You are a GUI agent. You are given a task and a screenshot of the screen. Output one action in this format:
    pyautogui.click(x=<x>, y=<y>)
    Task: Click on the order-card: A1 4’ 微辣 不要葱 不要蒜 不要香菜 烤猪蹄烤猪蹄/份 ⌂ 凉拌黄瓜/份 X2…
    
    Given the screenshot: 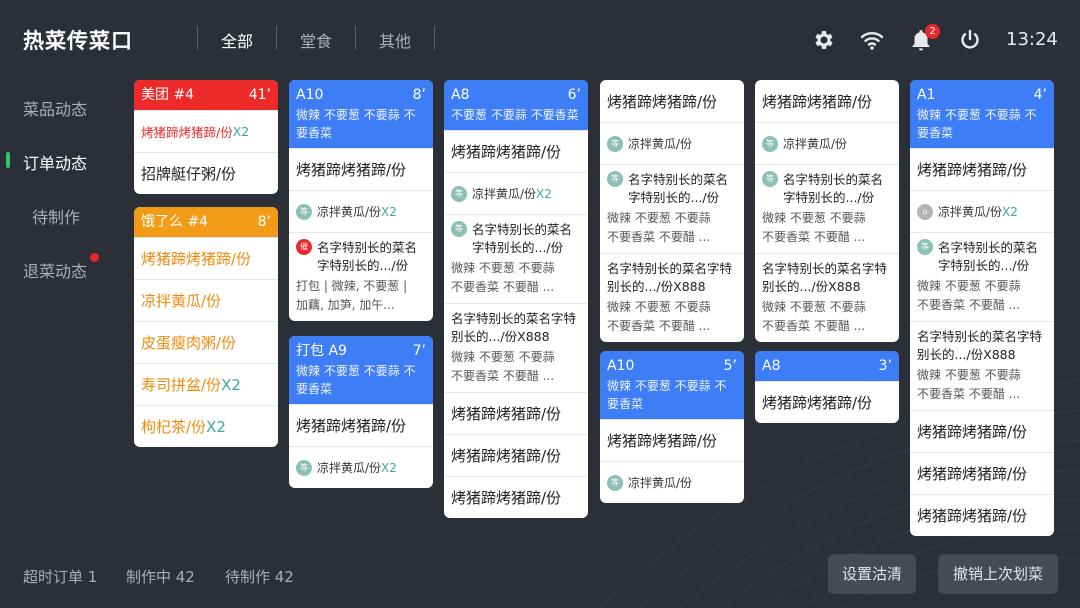 What is the action you would take?
    pyautogui.click(x=982, y=308)
    